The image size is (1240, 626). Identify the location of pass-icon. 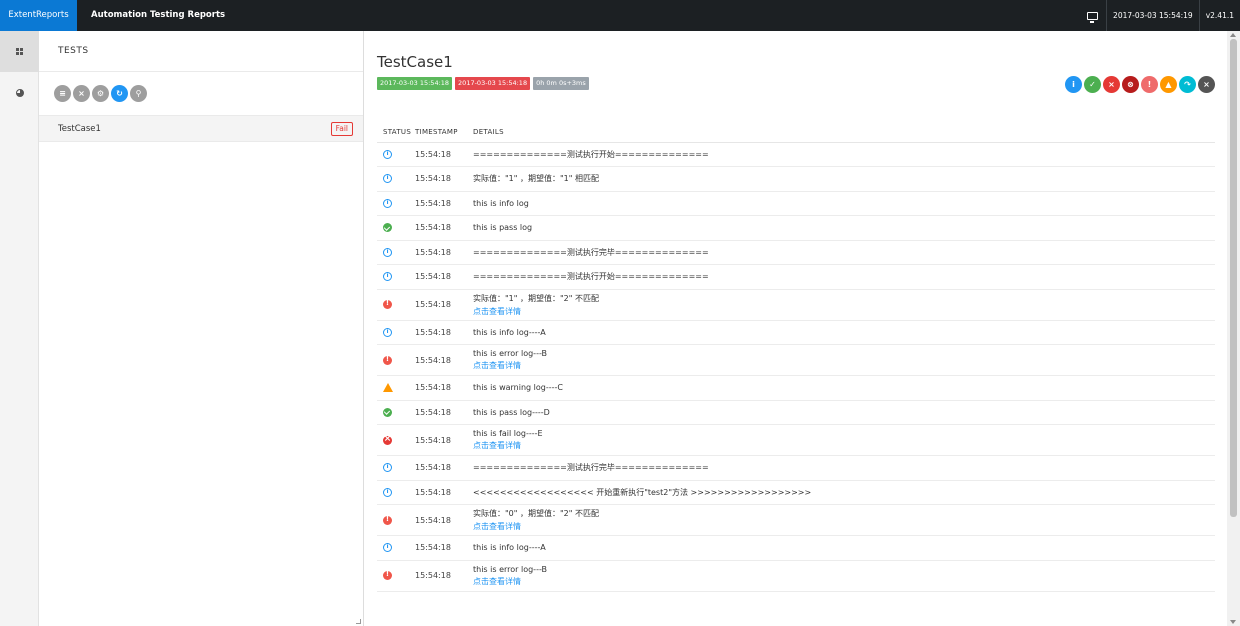
(387, 228).